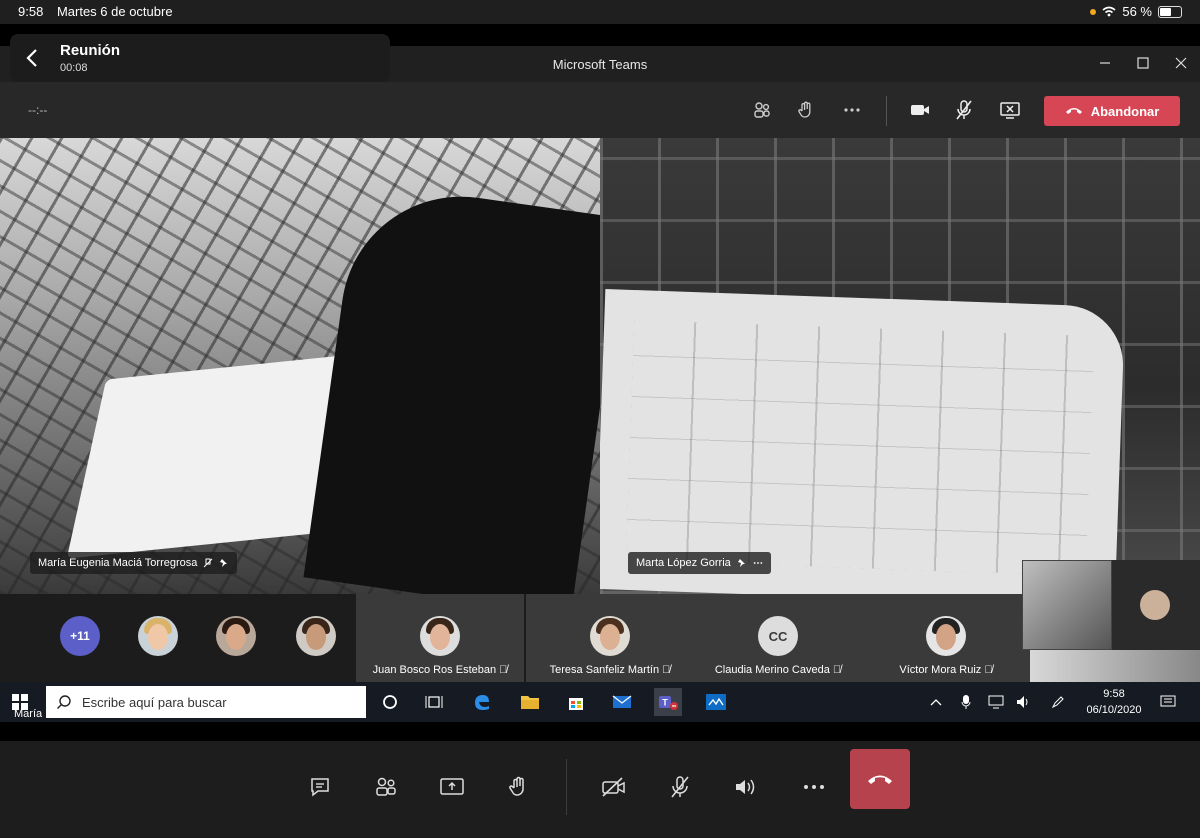 The image size is (1200, 838). I want to click on speaker-button, so click(746, 787).